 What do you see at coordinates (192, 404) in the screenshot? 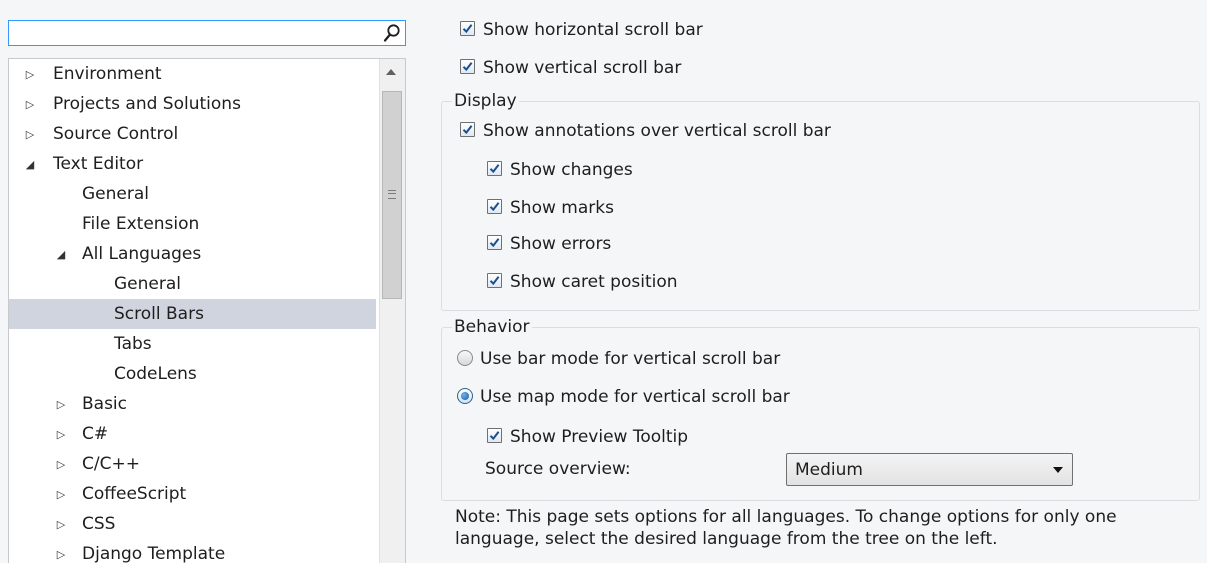
I see `tree-item-basic: ▷ Basic` at bounding box center [192, 404].